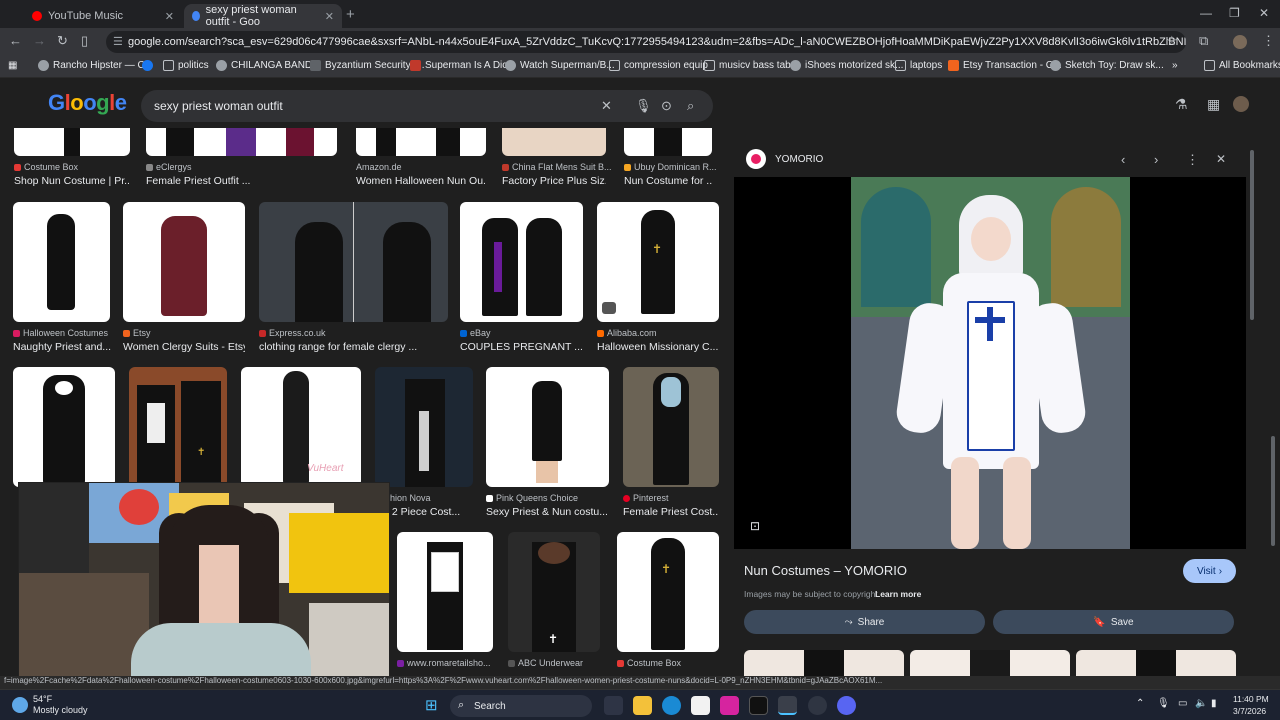 The height and width of the screenshot is (720, 1280). I want to click on forward-icon: →, so click(39, 40).